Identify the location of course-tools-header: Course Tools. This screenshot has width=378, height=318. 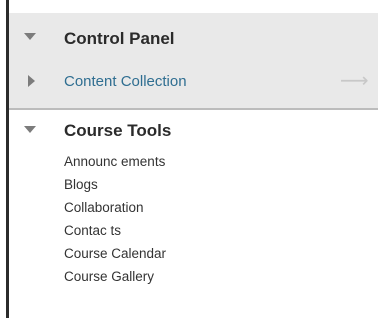
(193, 130).